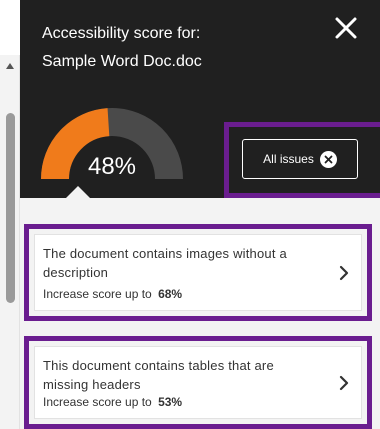 This screenshot has width=380, height=429. What do you see at coordinates (10, 208) in the screenshot?
I see `scrollbar-thumb` at bounding box center [10, 208].